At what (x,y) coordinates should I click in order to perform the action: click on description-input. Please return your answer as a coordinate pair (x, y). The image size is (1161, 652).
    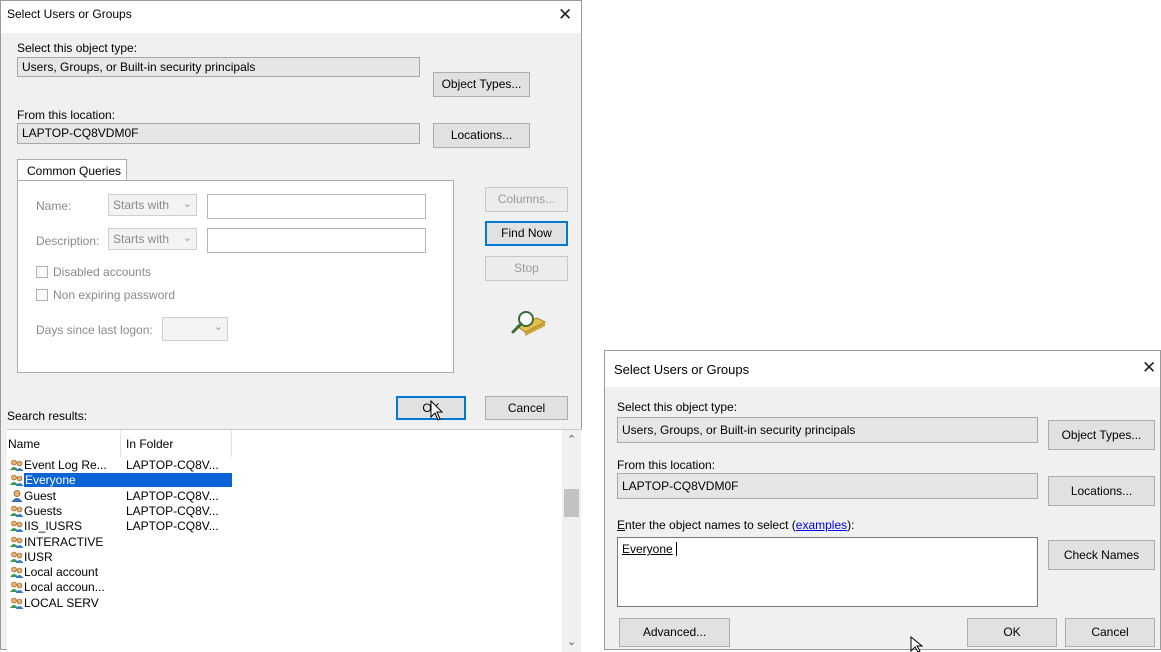
    Looking at the image, I should click on (316, 240).